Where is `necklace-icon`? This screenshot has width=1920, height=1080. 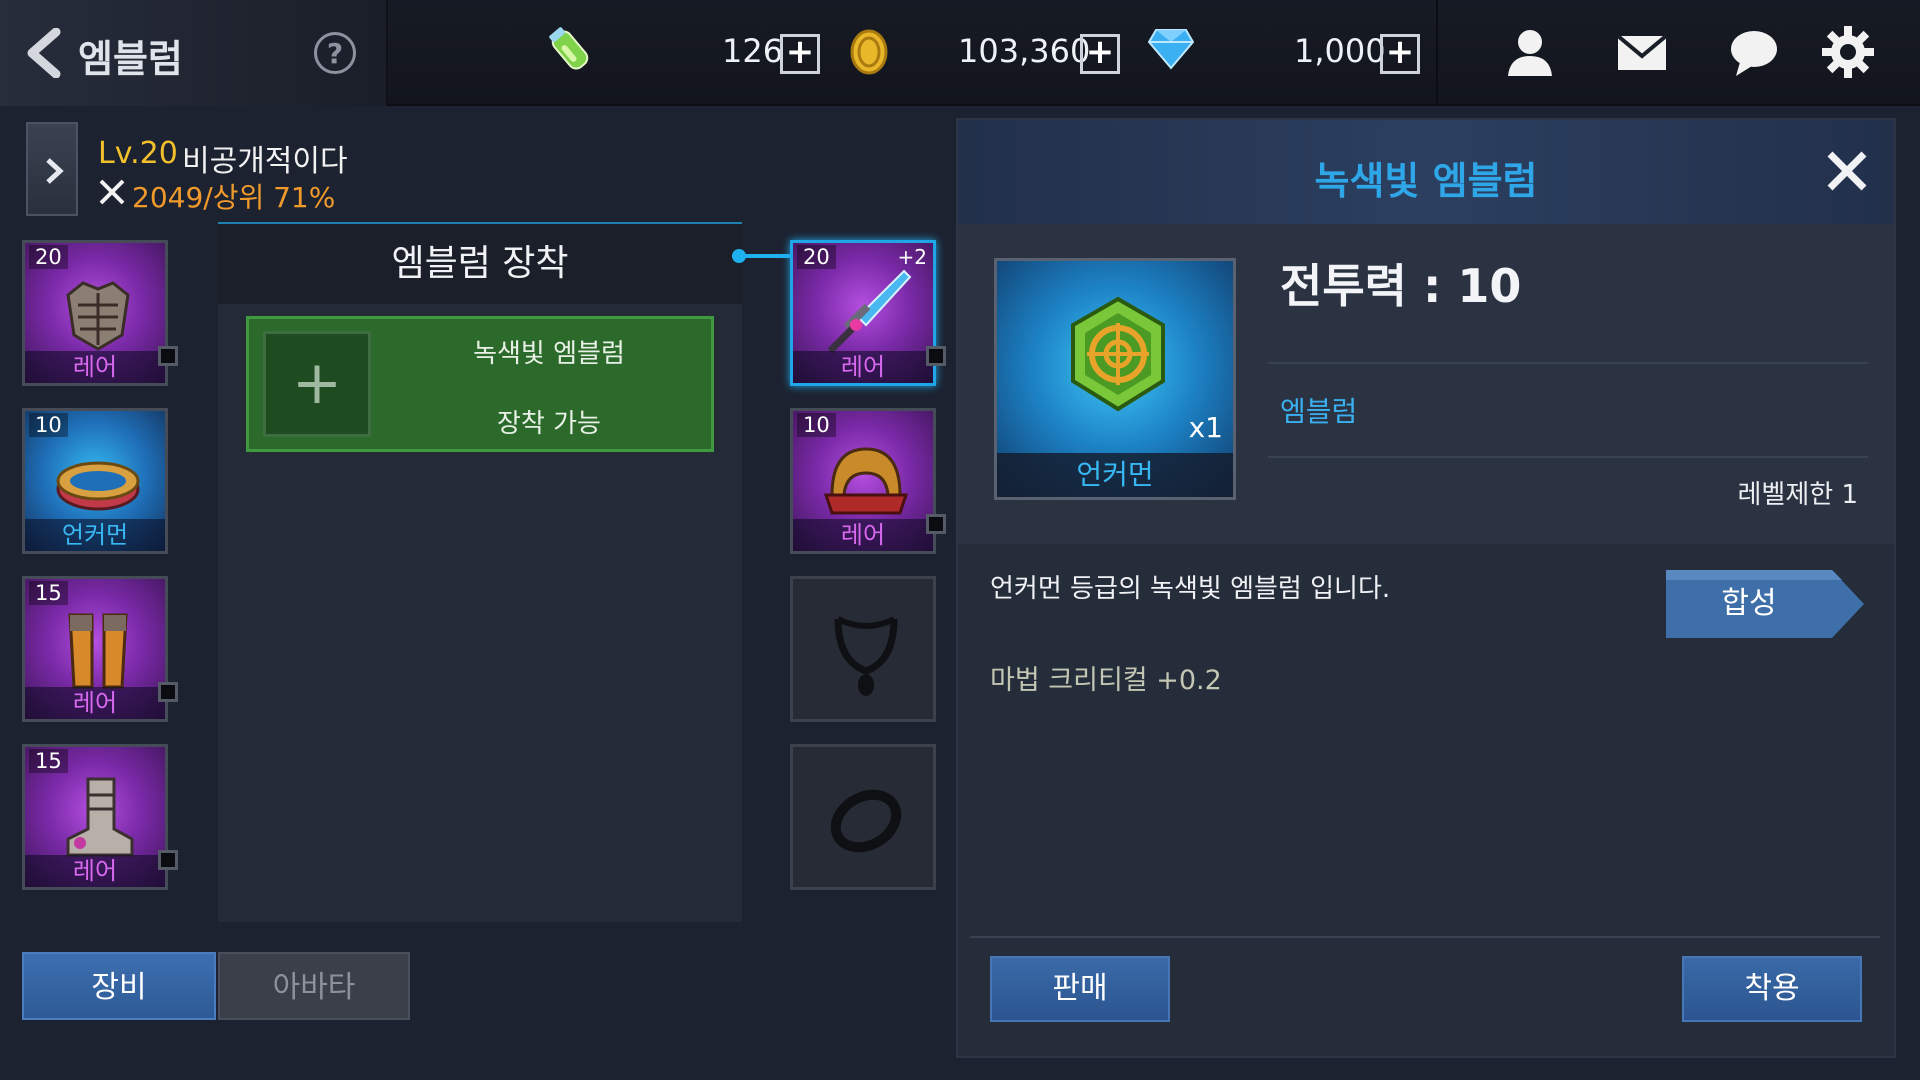 necklace-icon is located at coordinates (866, 651).